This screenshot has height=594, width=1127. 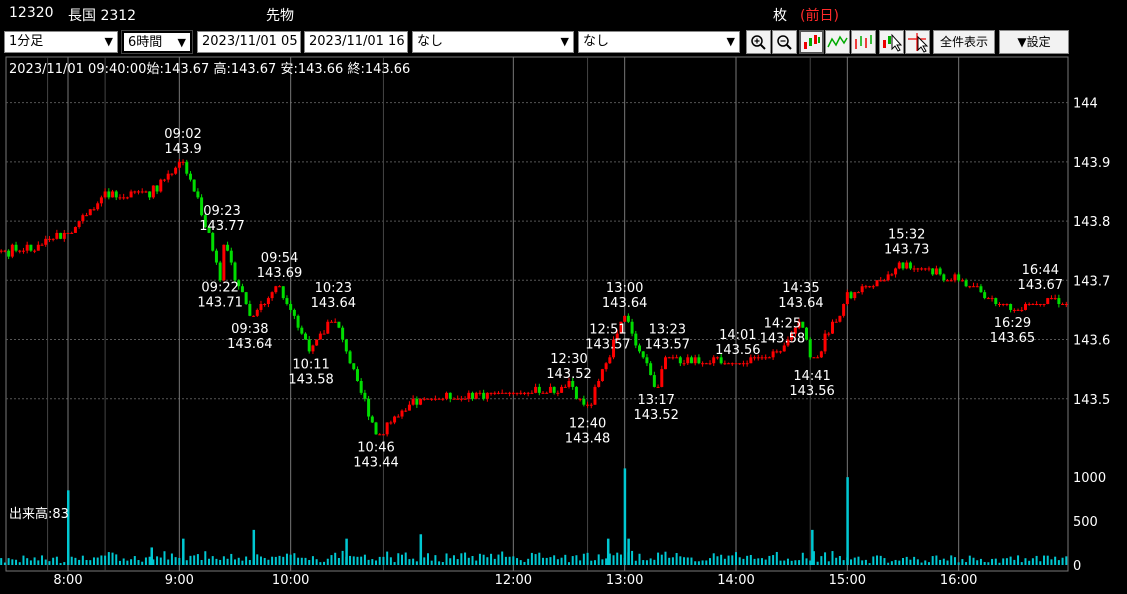 What do you see at coordinates (907, 250) in the screenshot?
I see `annotation-price: 143.73` at bounding box center [907, 250].